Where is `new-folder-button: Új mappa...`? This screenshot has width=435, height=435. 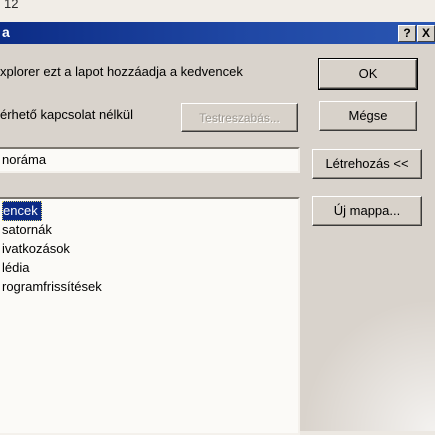
new-folder-button: Új mappa... is located at coordinates (367, 211).